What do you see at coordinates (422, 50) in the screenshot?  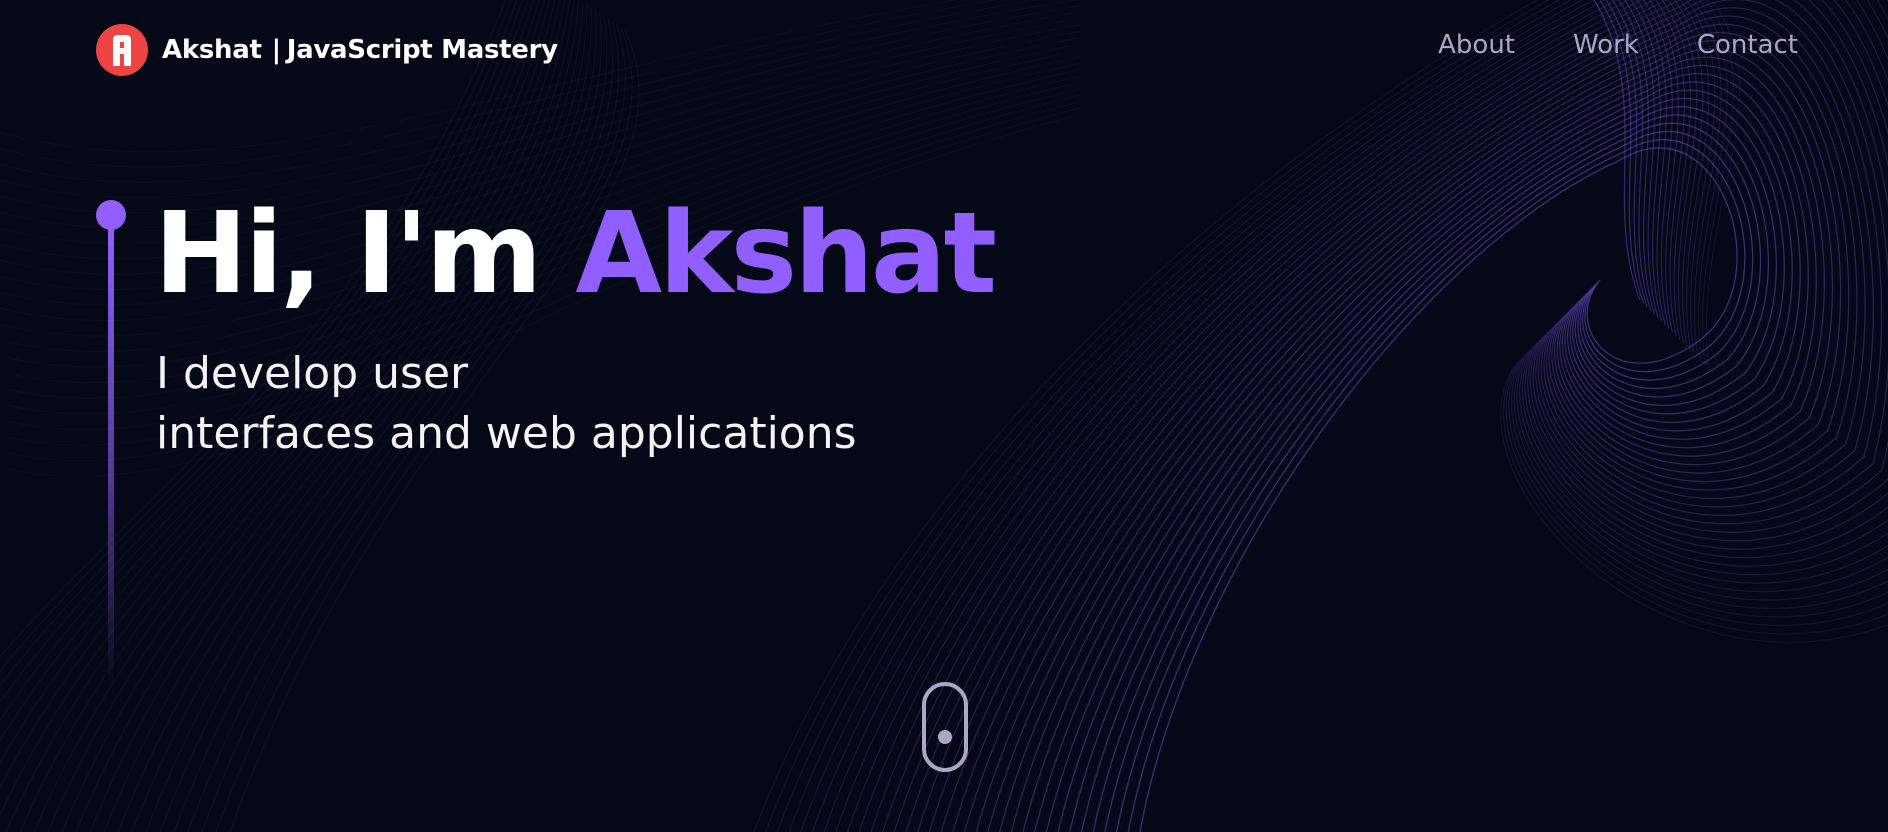 I see `logo-subtitle: JavaScript Mastery` at bounding box center [422, 50].